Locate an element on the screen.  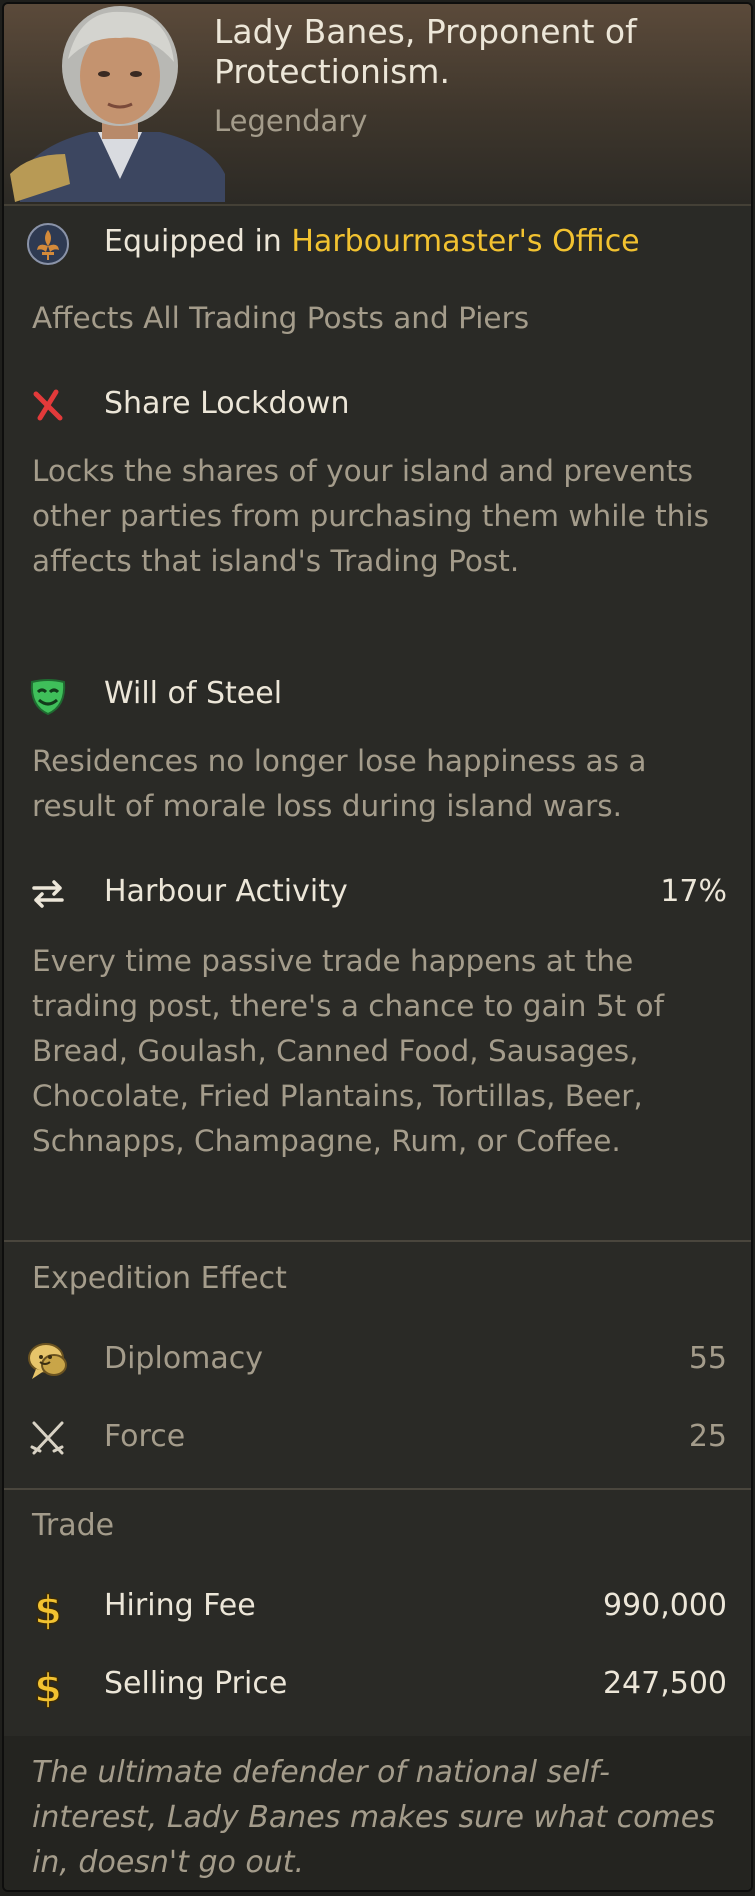
stat-name: Force is located at coordinates (145, 1436).